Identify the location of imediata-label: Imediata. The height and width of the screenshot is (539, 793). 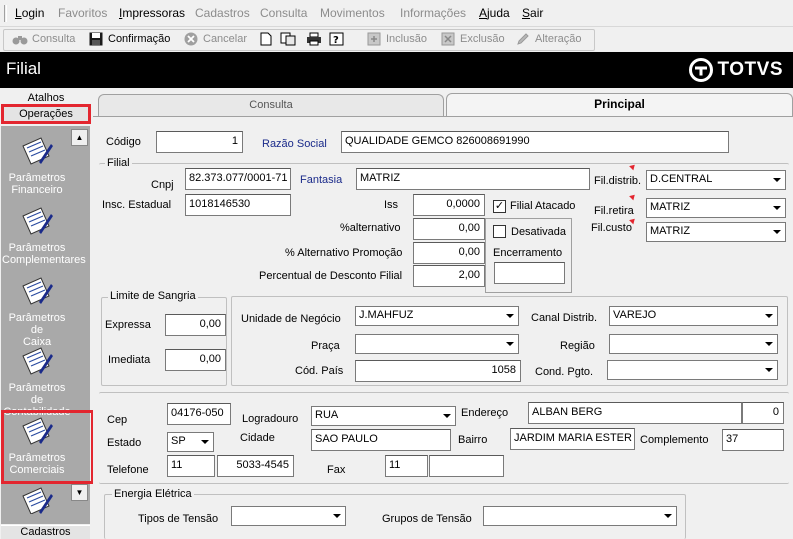
(129, 360).